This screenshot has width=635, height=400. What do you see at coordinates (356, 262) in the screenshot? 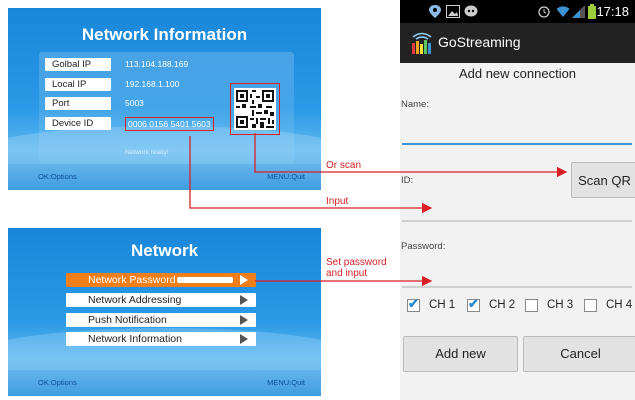
I see `set-password-annotation-line1: Set password` at bounding box center [356, 262].